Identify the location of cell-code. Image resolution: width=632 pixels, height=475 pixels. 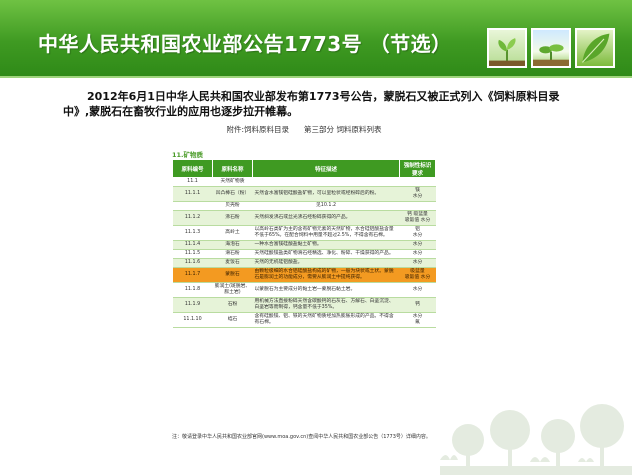
(192, 206).